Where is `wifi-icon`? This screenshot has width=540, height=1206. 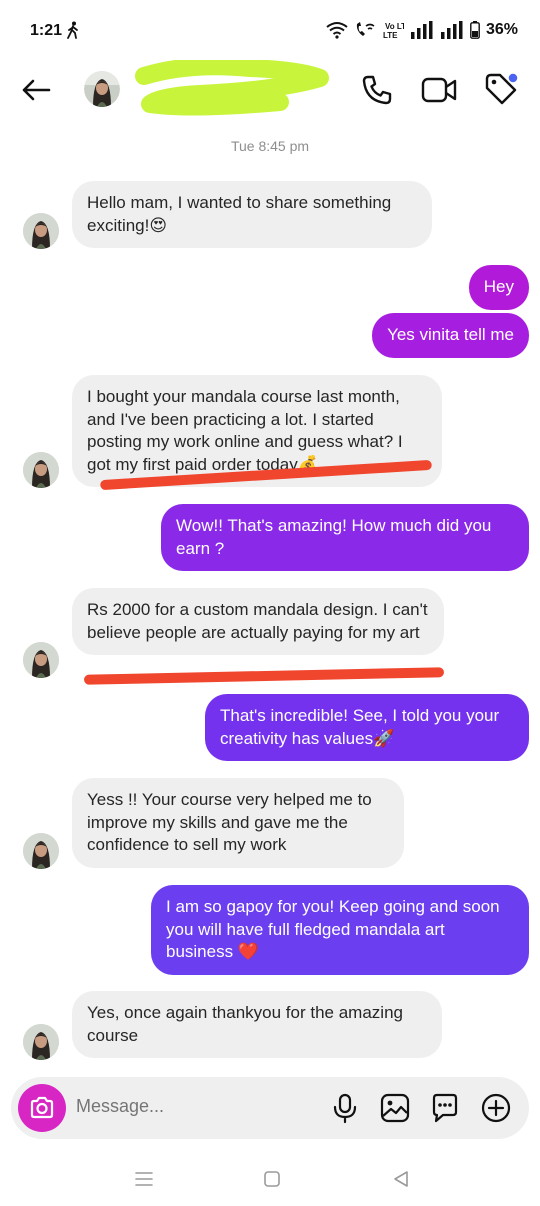 wifi-icon is located at coordinates (337, 30).